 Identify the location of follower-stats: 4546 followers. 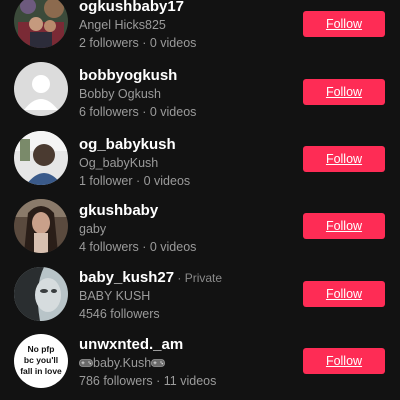
(119, 314).